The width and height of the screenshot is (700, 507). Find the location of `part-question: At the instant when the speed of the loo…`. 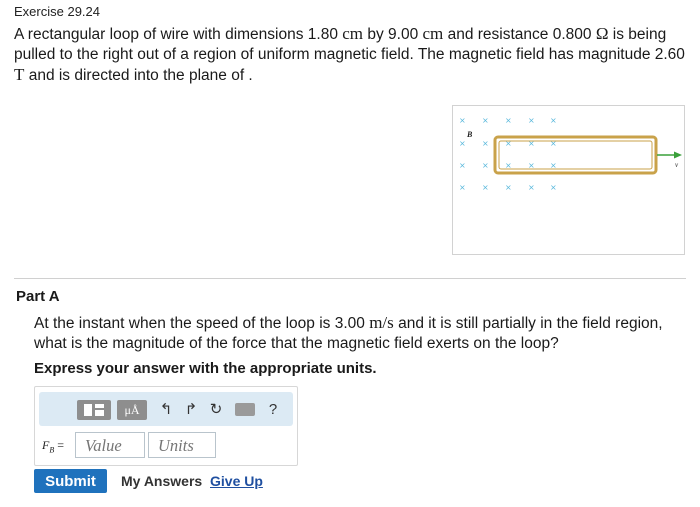

part-question: At the instant when the speed of the loo… is located at coordinates (348, 332).